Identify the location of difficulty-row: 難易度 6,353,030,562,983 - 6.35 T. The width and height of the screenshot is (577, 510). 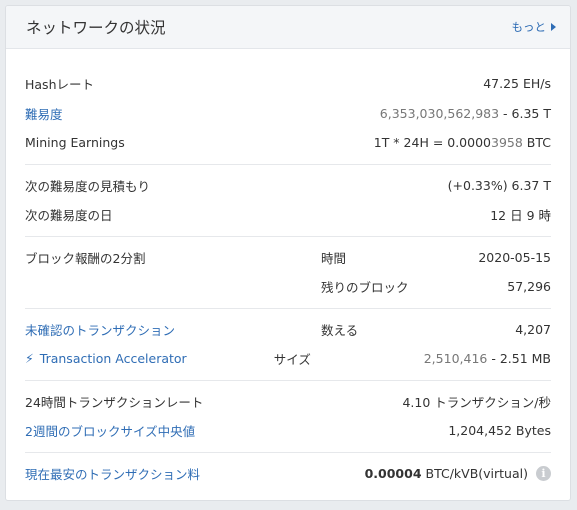
(288, 114).